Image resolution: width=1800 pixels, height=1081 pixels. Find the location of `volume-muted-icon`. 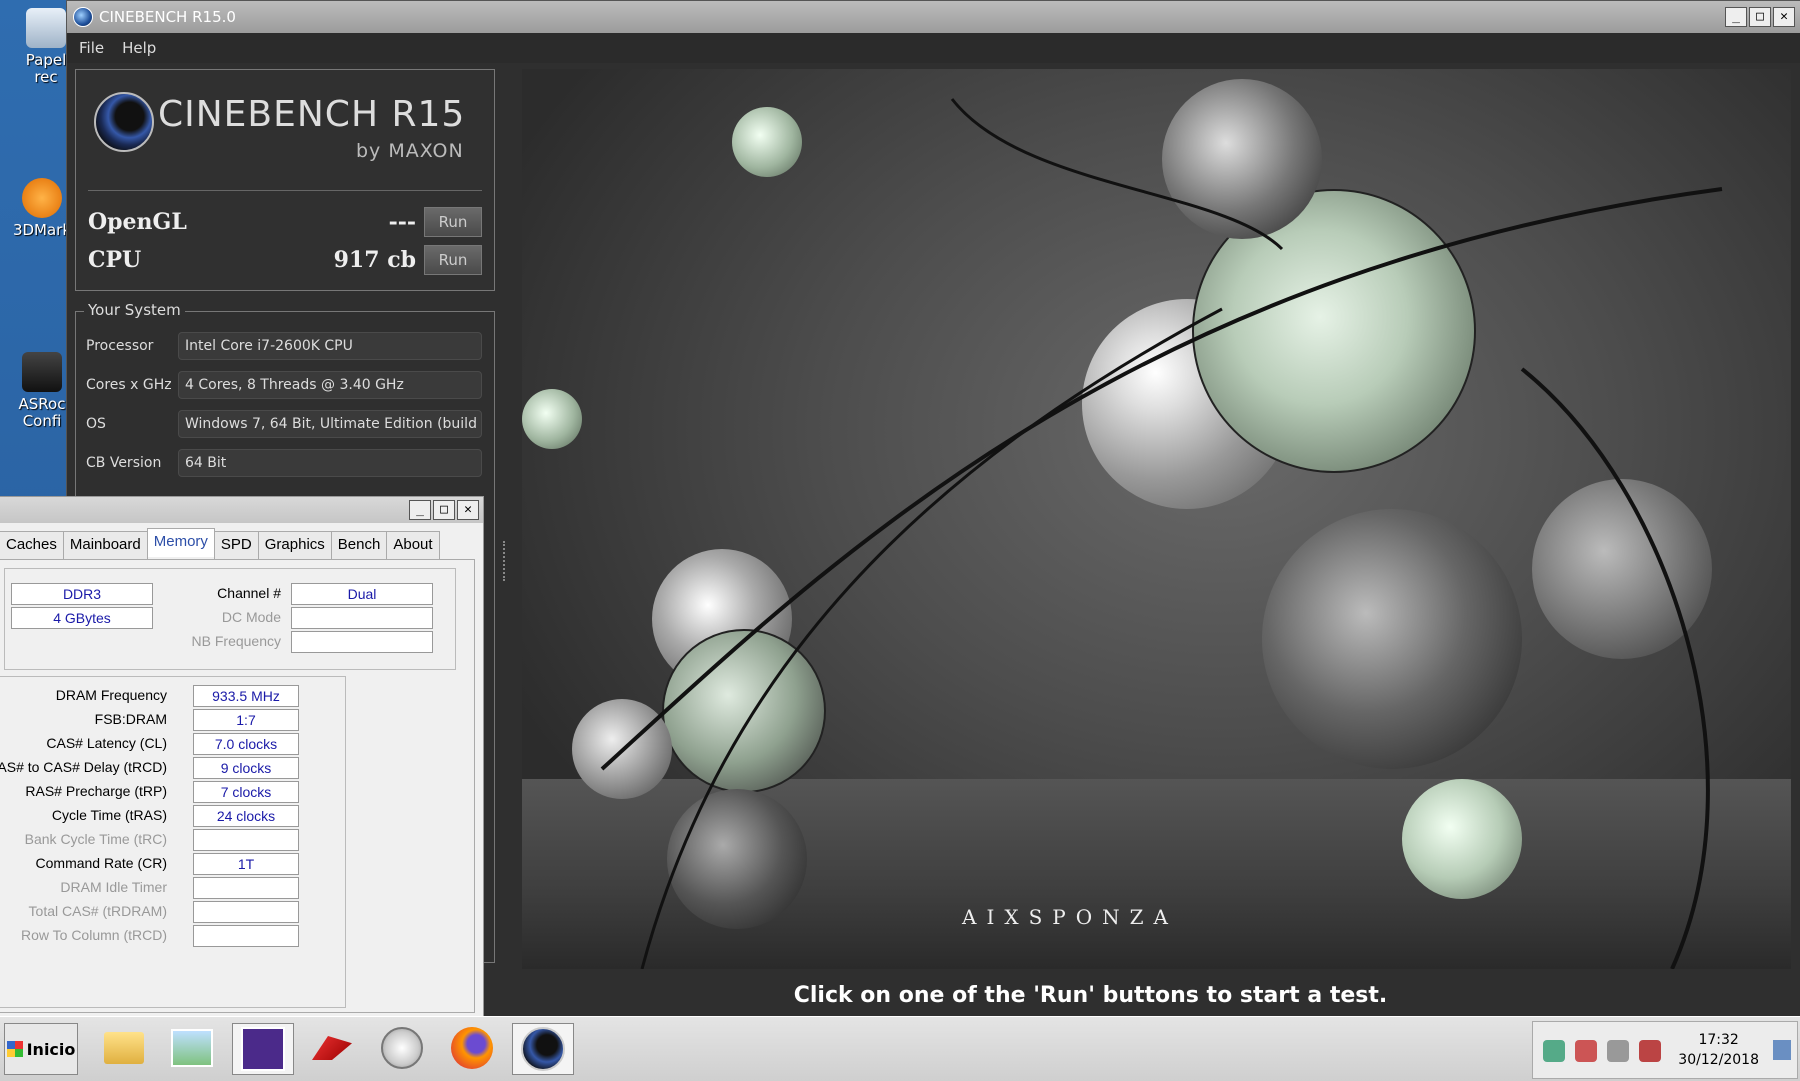

volume-muted-icon is located at coordinates (1618, 1051).